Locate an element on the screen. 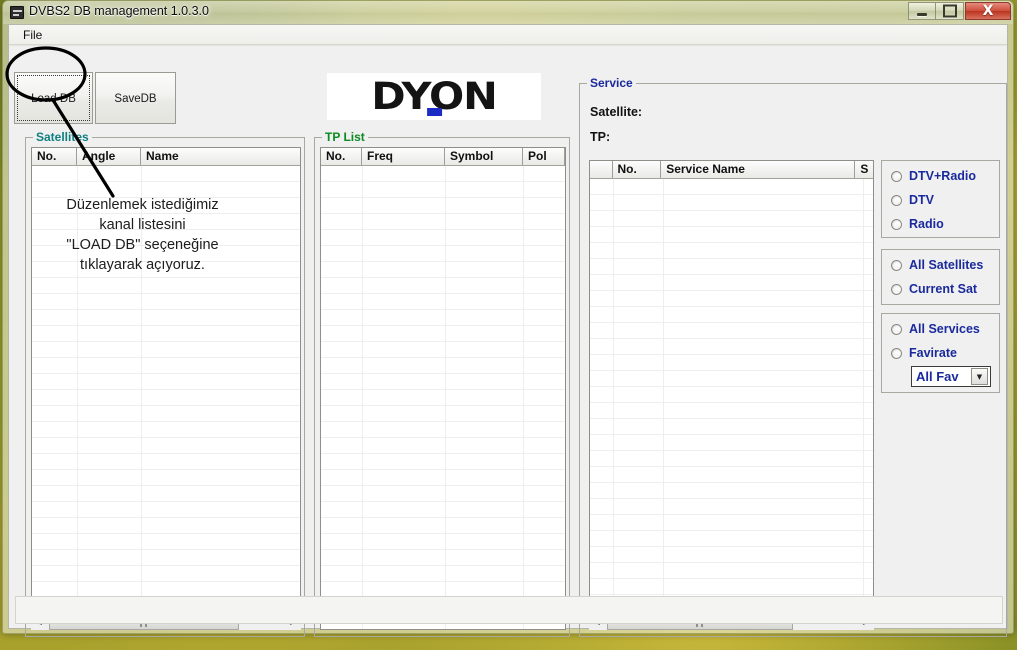 This screenshot has width=1017, height=650. status-bar is located at coordinates (509, 610).